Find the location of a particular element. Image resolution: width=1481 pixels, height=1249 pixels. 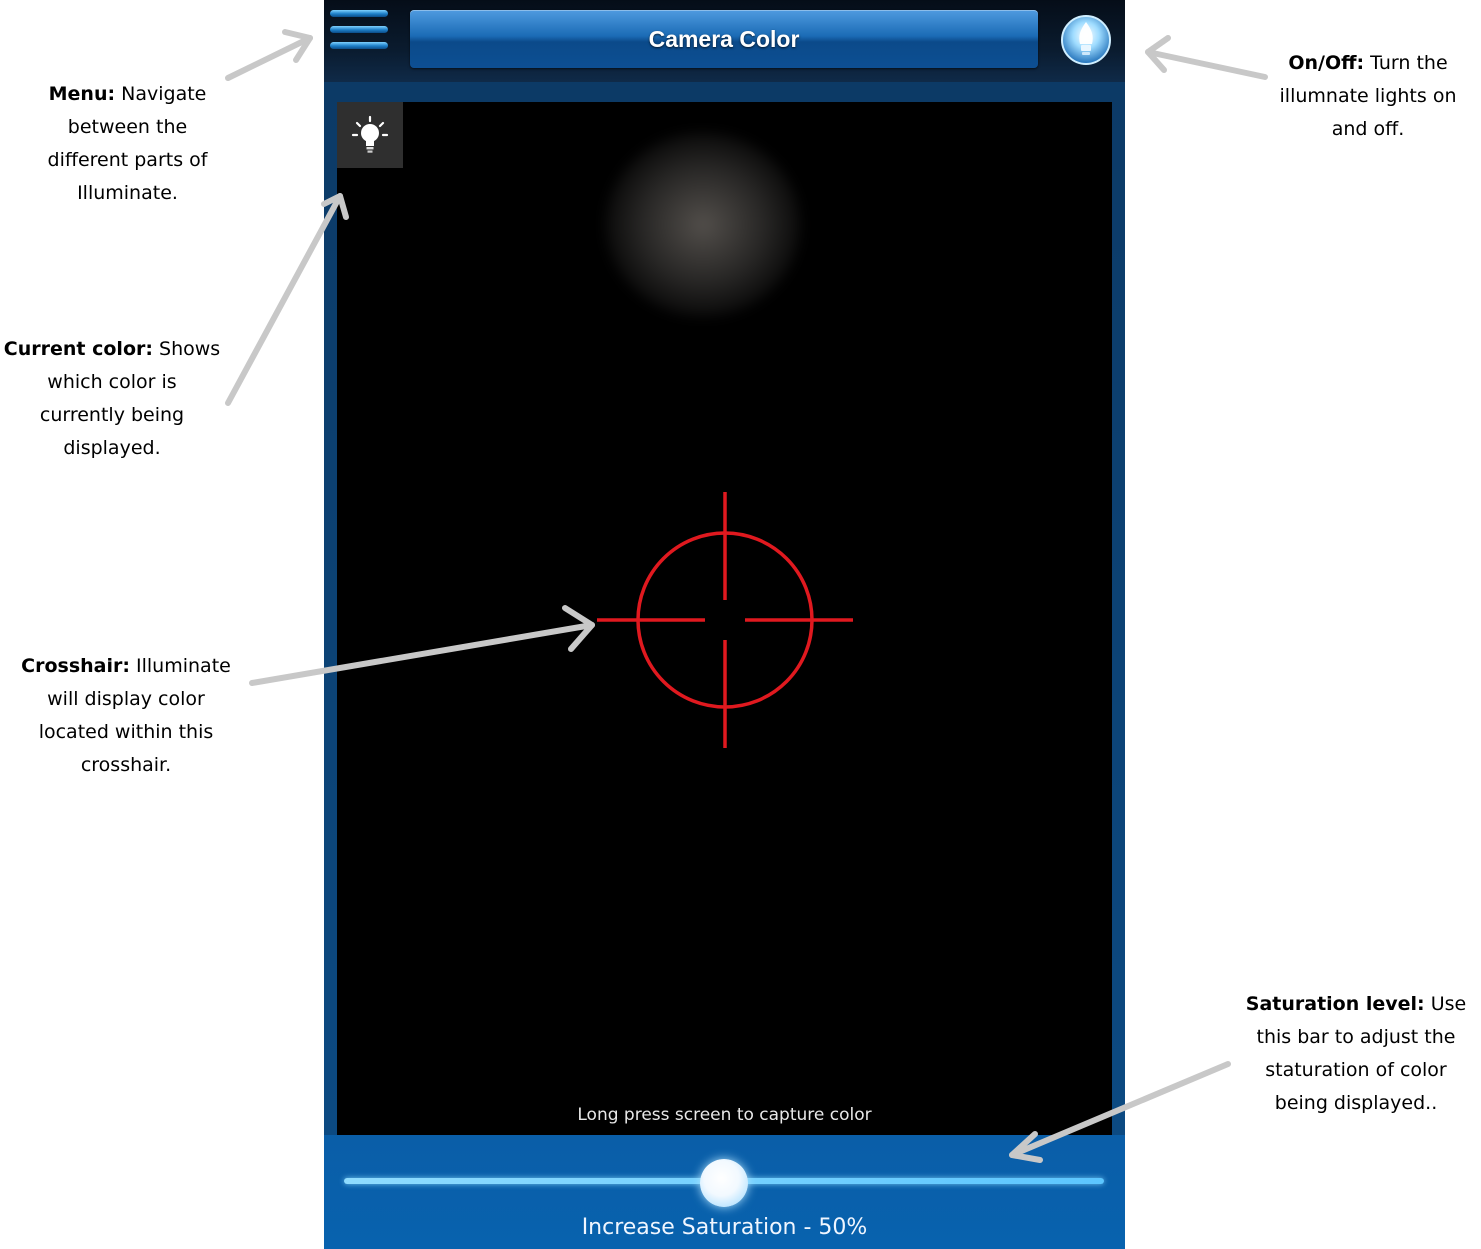

bulb-power-icon is located at coordinates (1086, 40).